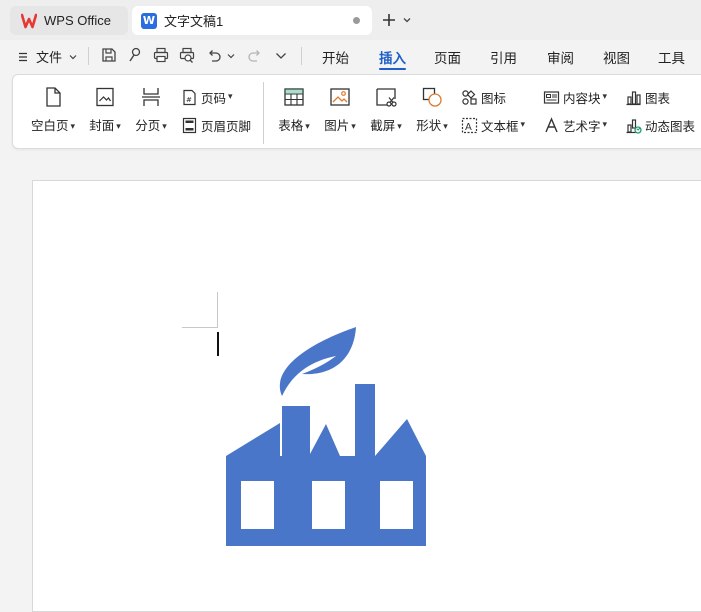 The image size is (701, 612). I want to click on undo-dropdown-icon, so click(231, 56).